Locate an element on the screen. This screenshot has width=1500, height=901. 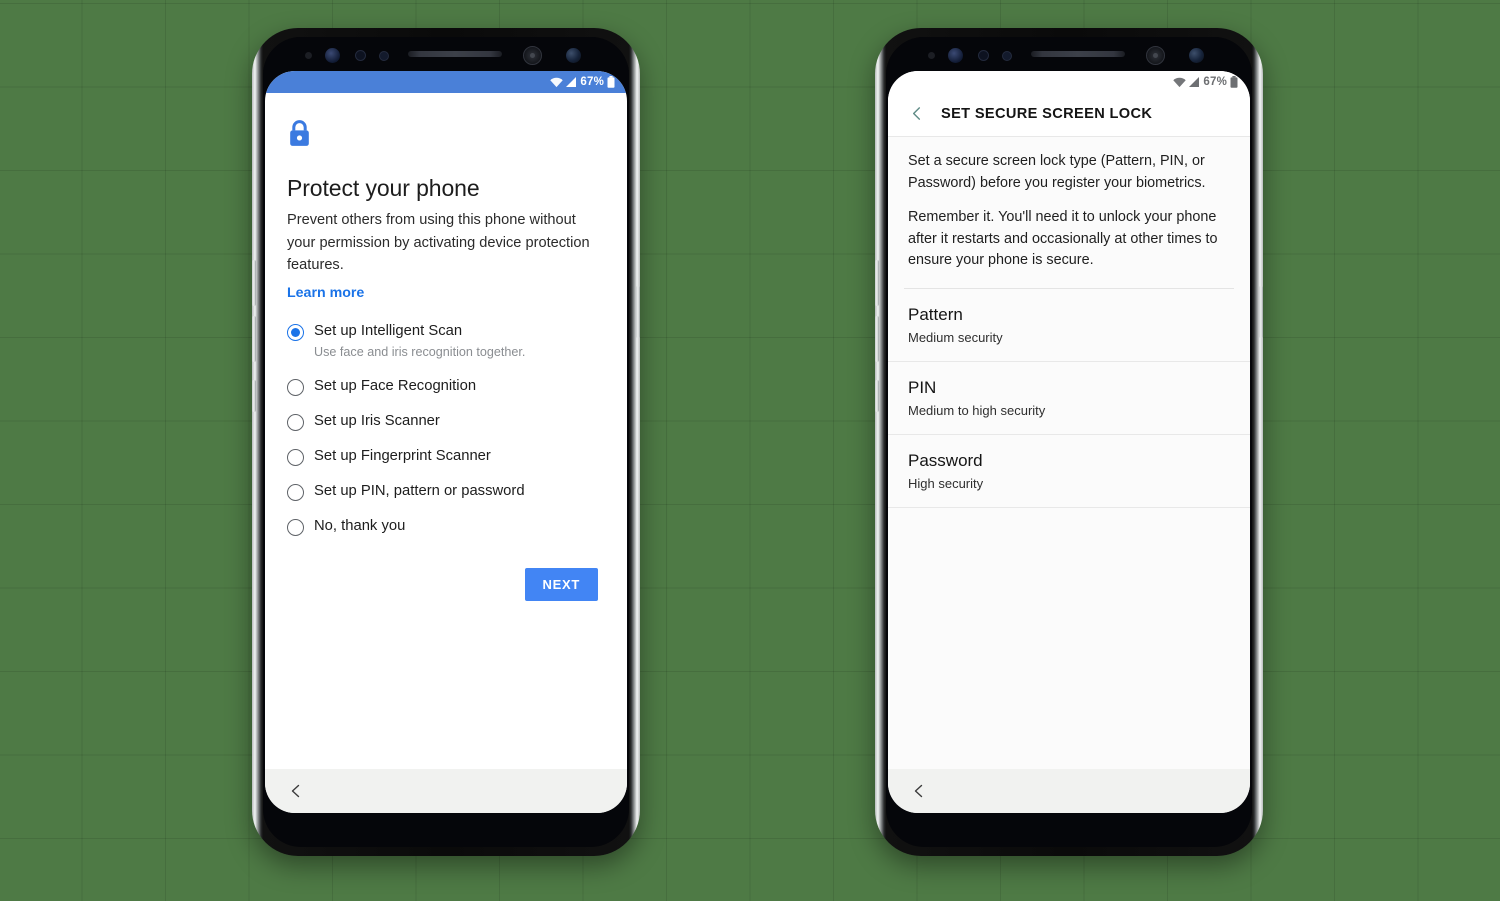
lock-type-pattern: Pattern Medium security is located at coordinates (1069, 325).